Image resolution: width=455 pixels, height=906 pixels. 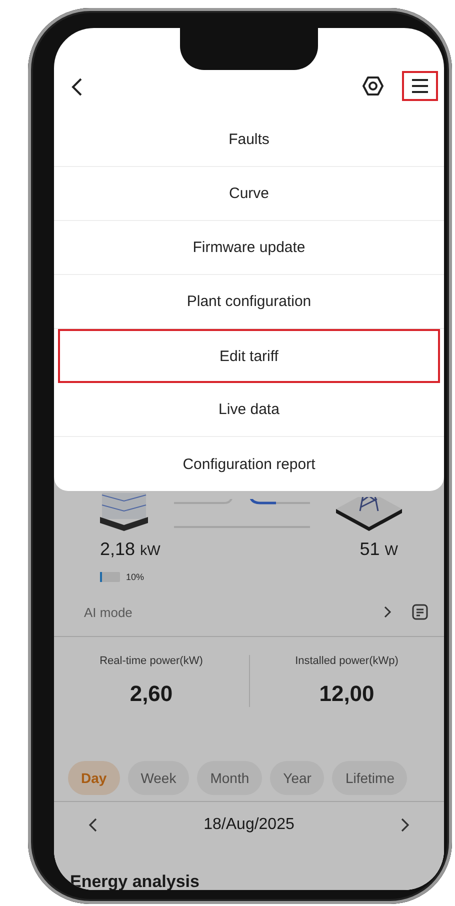 I want to click on date-label: 18/Aug/2025, so click(x=249, y=825).